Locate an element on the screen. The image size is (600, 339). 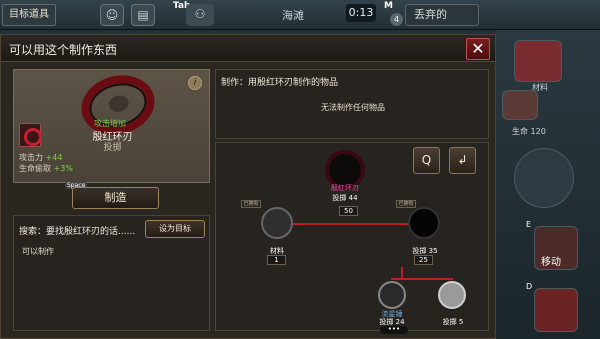
stat-lifesteal: 生命偷取 +3% is located at coordinates (46, 168).